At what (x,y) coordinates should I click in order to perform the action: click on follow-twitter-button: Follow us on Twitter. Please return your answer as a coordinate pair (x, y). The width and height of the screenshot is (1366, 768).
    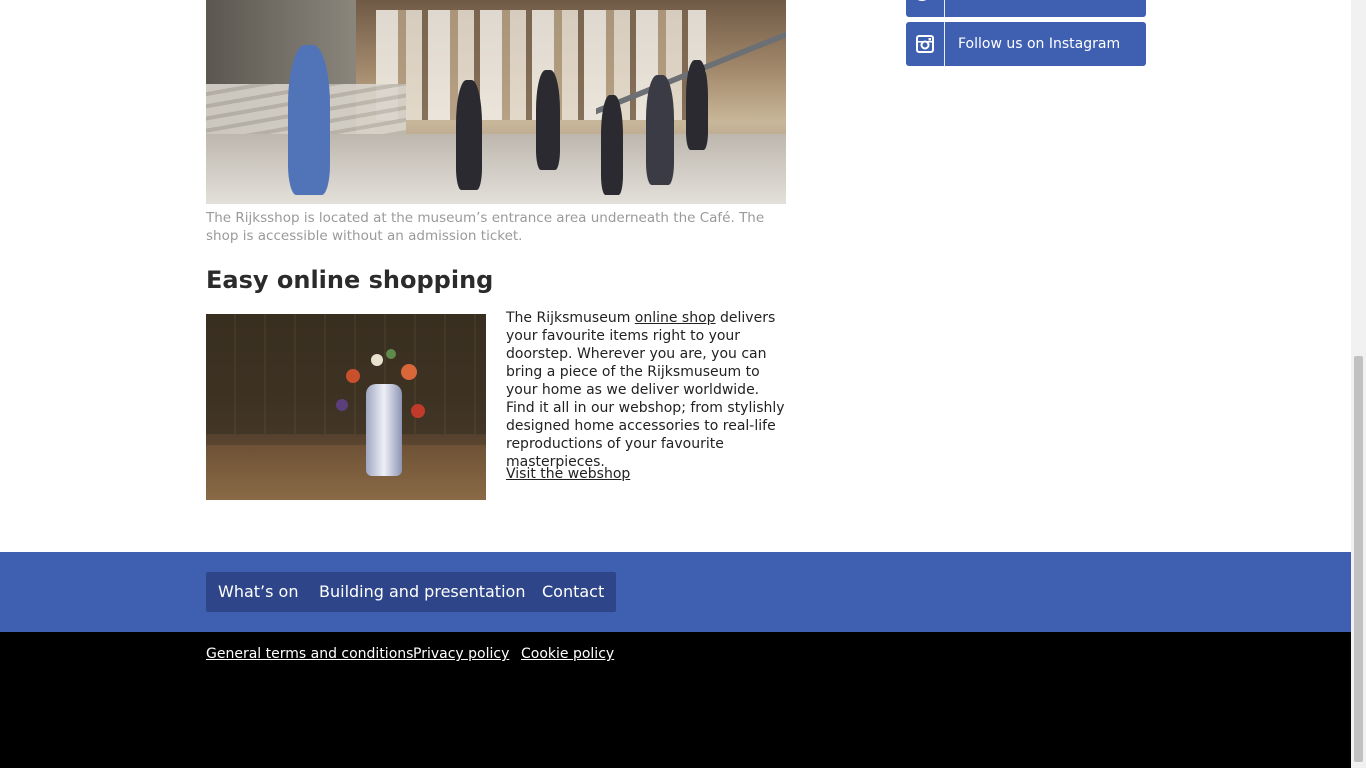
    Looking at the image, I should click on (1026, 8).